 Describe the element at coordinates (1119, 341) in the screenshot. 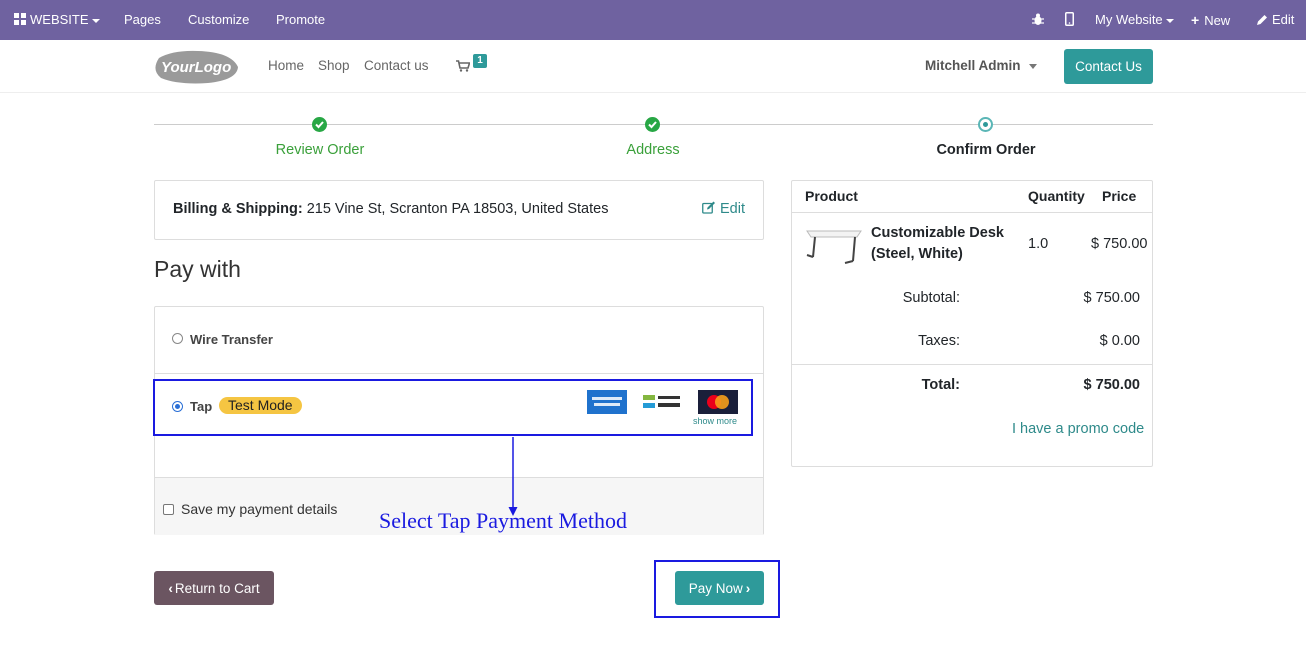

I see `taxes-value: $ 0.00` at that location.